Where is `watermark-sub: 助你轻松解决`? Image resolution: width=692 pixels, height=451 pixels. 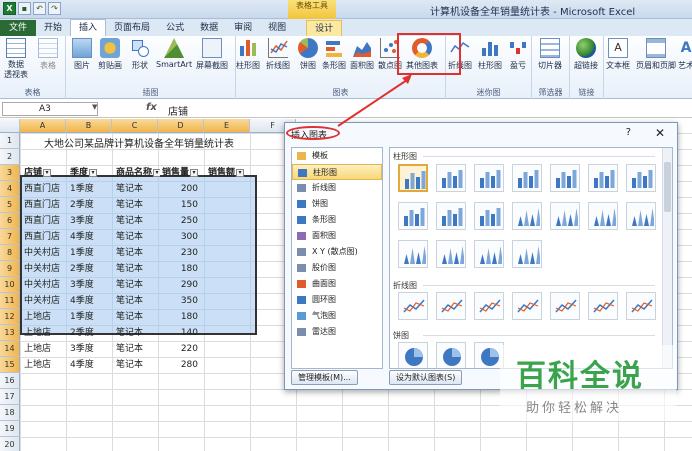
watermark-sub: 助你轻松解决 is located at coordinates (574, 408).